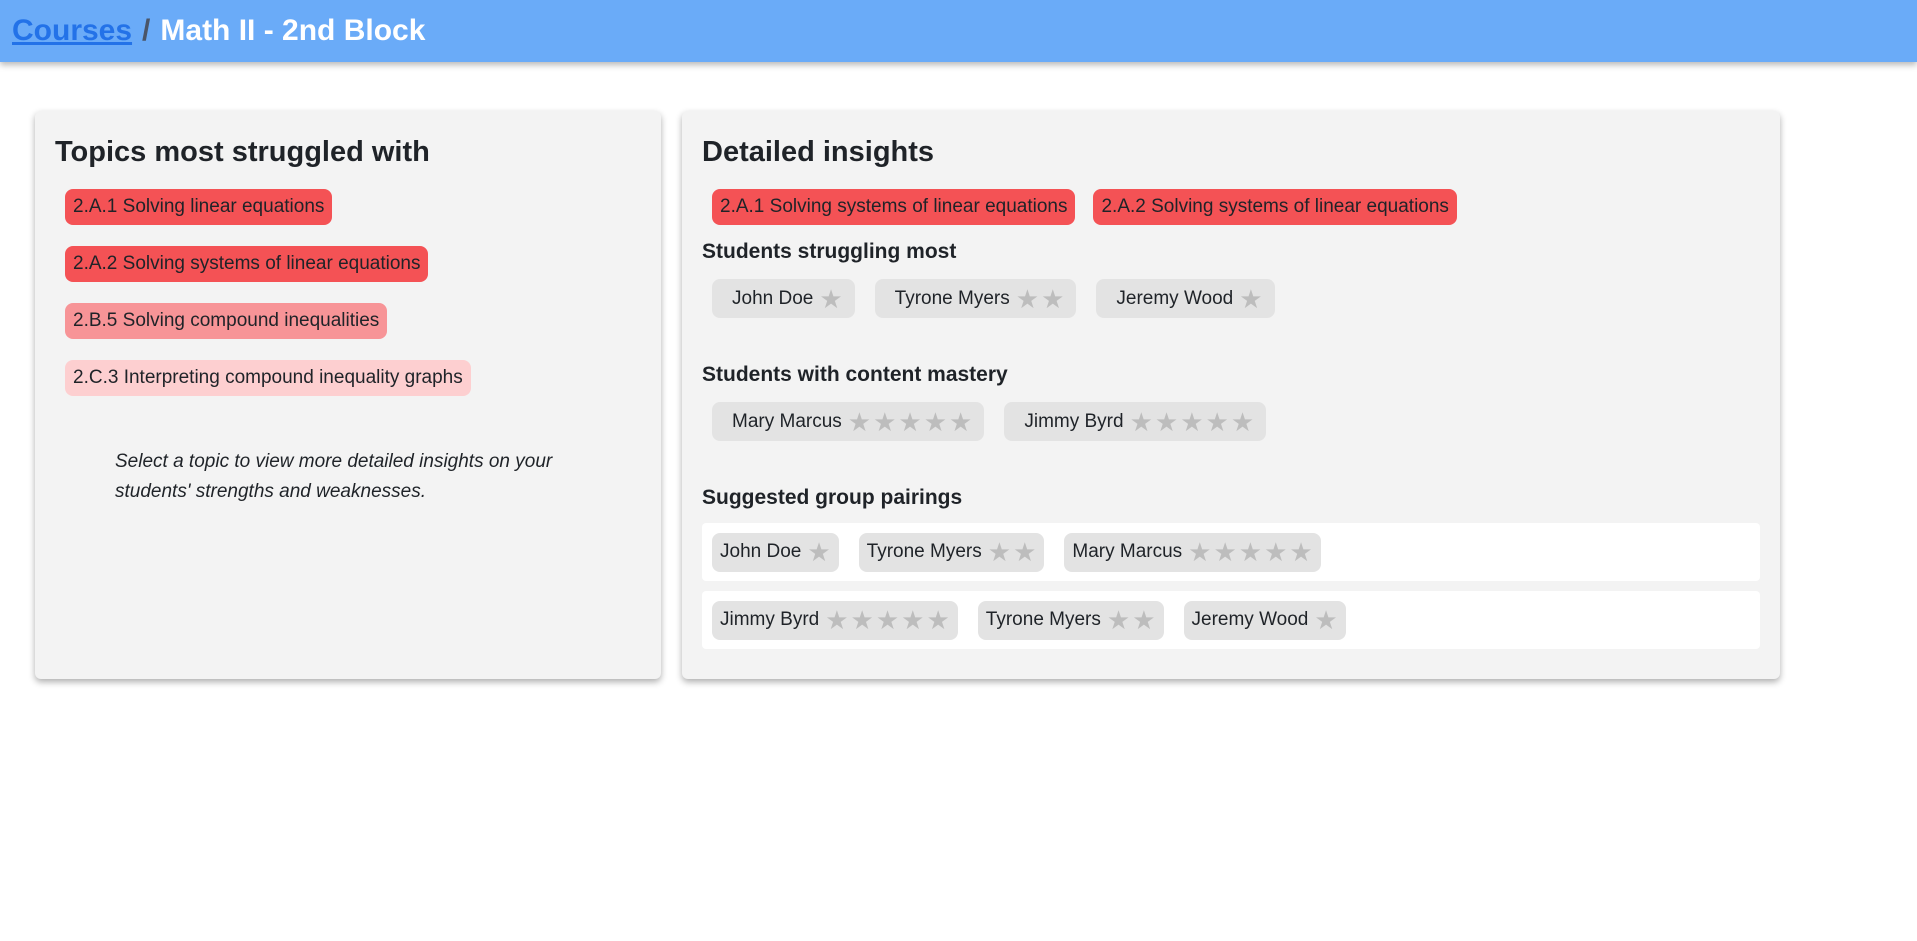 The height and width of the screenshot is (941, 1917). I want to click on pairings-section-title: Suggested group pairings, so click(832, 497).